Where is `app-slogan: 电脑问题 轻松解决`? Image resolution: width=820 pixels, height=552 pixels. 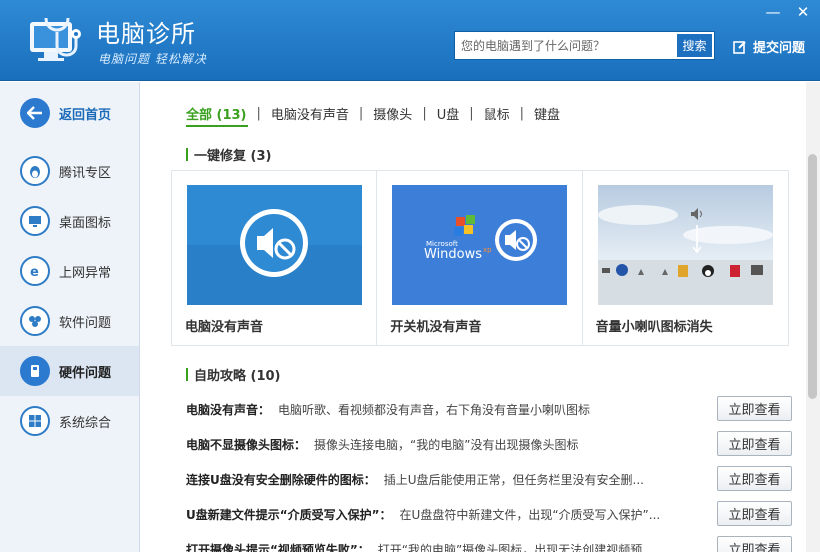
app-slogan: 电脑问题 轻松解决 is located at coordinates (152, 59).